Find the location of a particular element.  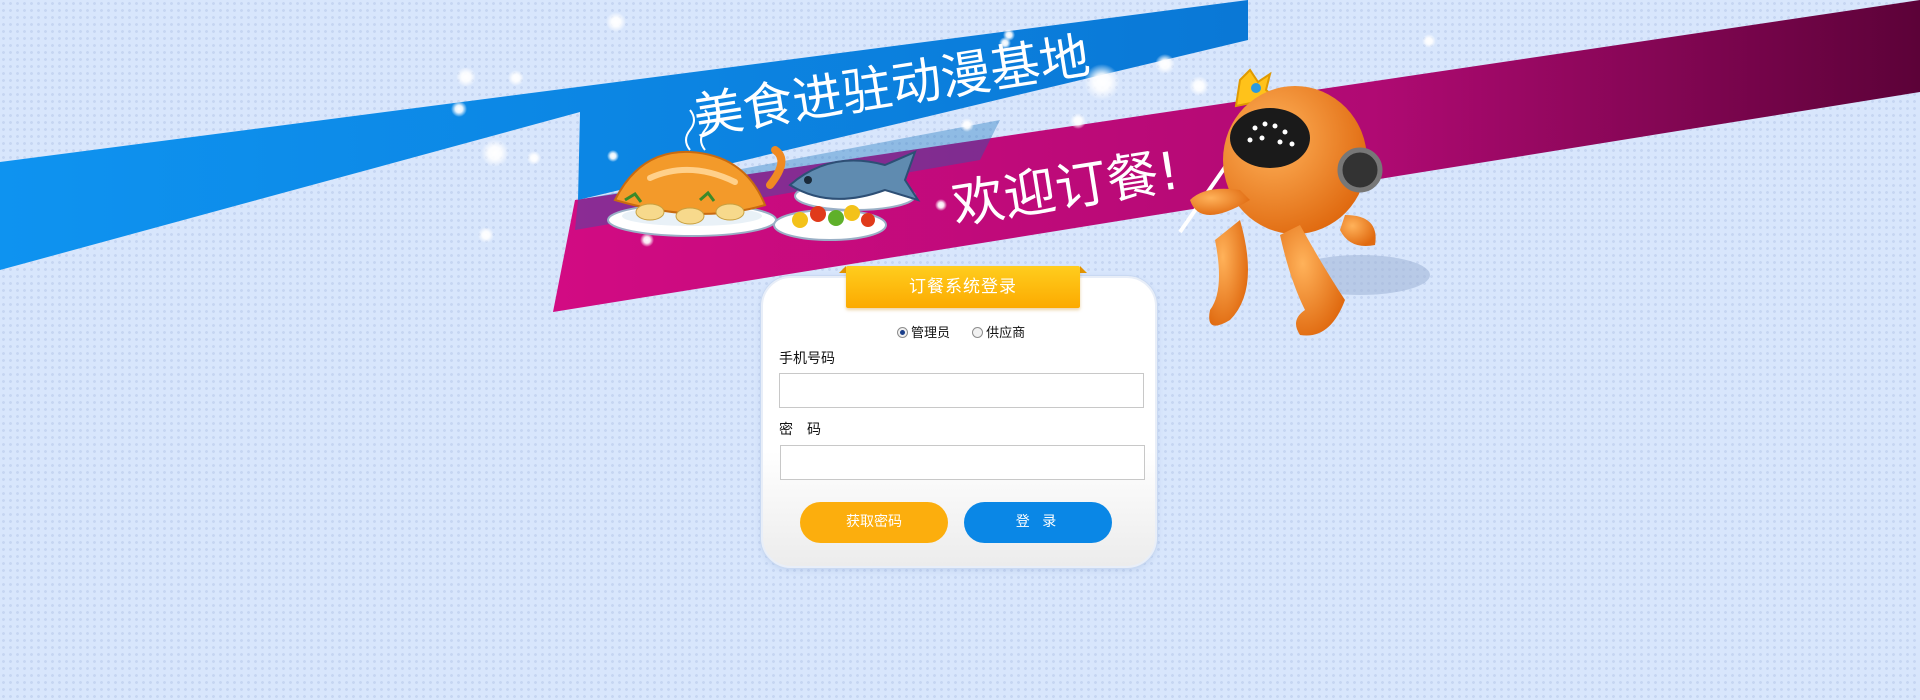

ribbon-fold-left is located at coordinates (842, 269).